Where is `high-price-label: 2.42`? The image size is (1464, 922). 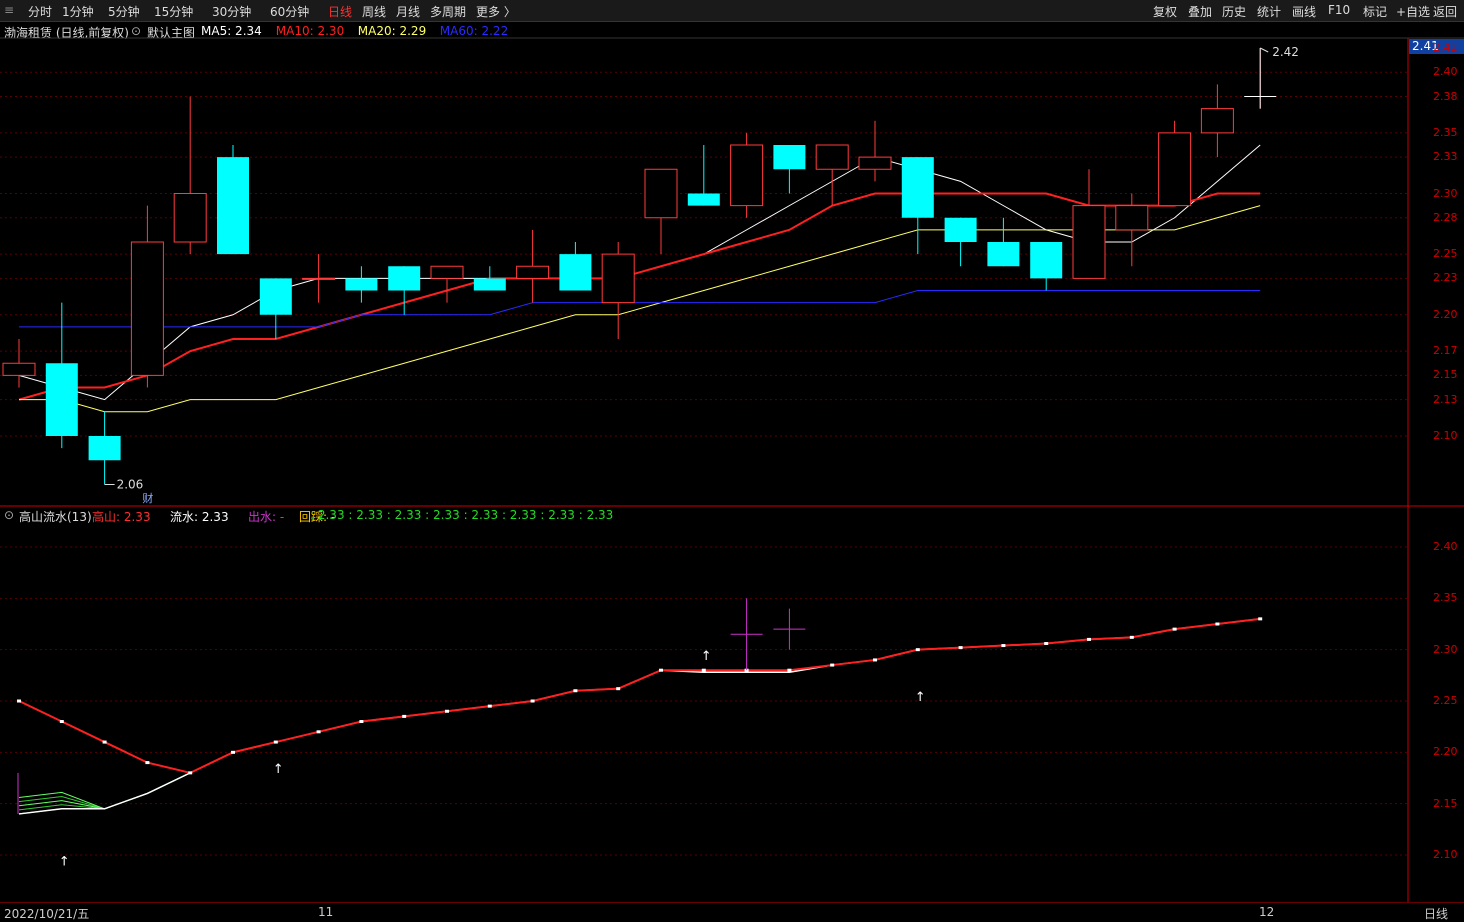
high-price-label: 2.42 is located at coordinates (1285, 52).